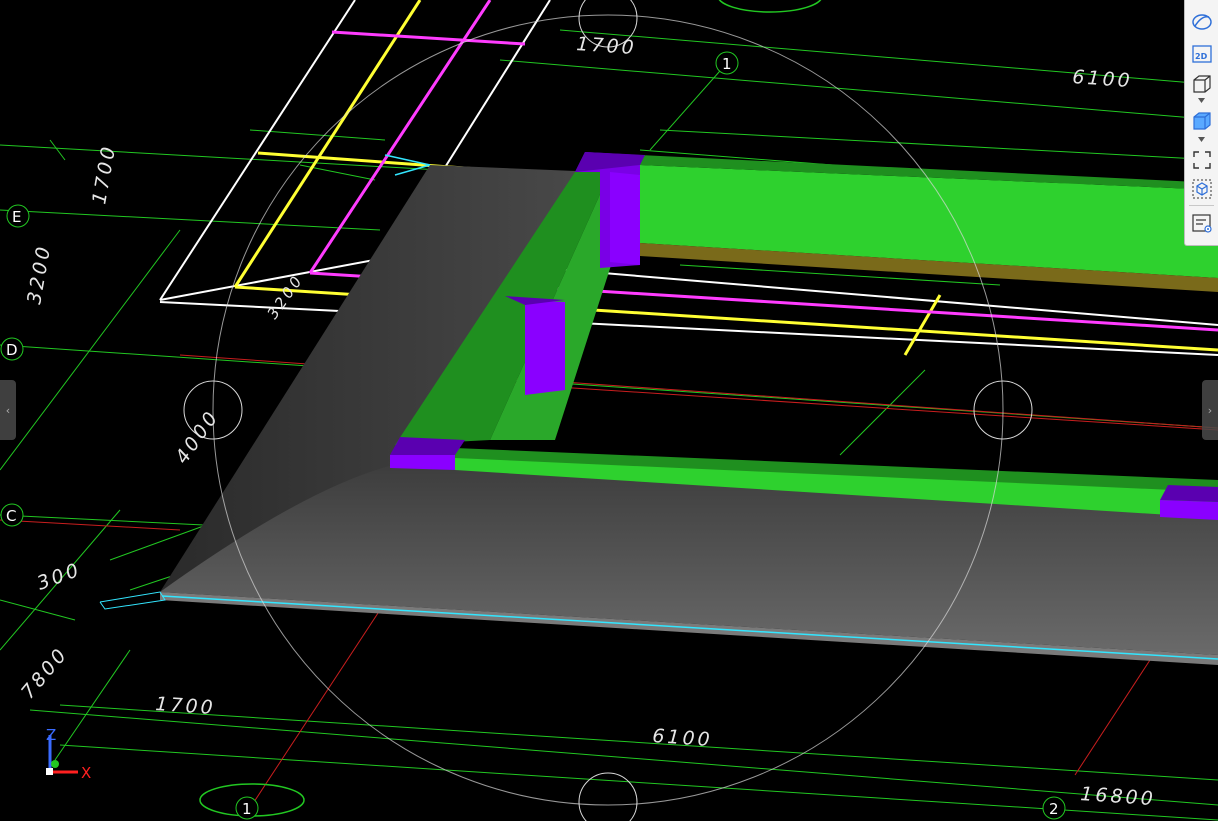  I want to click on axis-label-x: X, so click(86, 773).